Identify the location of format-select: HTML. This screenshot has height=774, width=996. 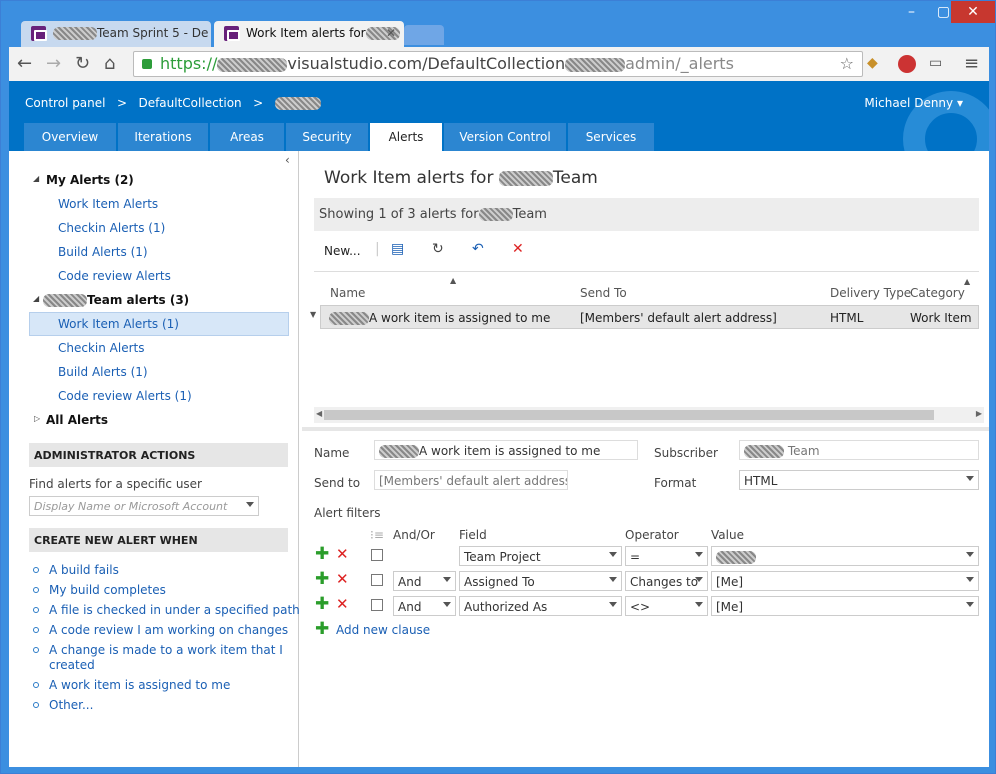
(859, 480).